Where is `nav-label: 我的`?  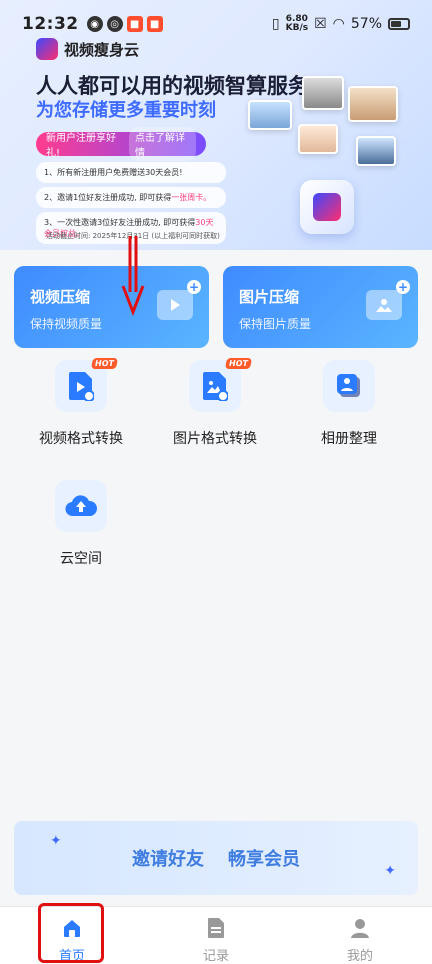
nav-label: 我的 is located at coordinates (359, 956).